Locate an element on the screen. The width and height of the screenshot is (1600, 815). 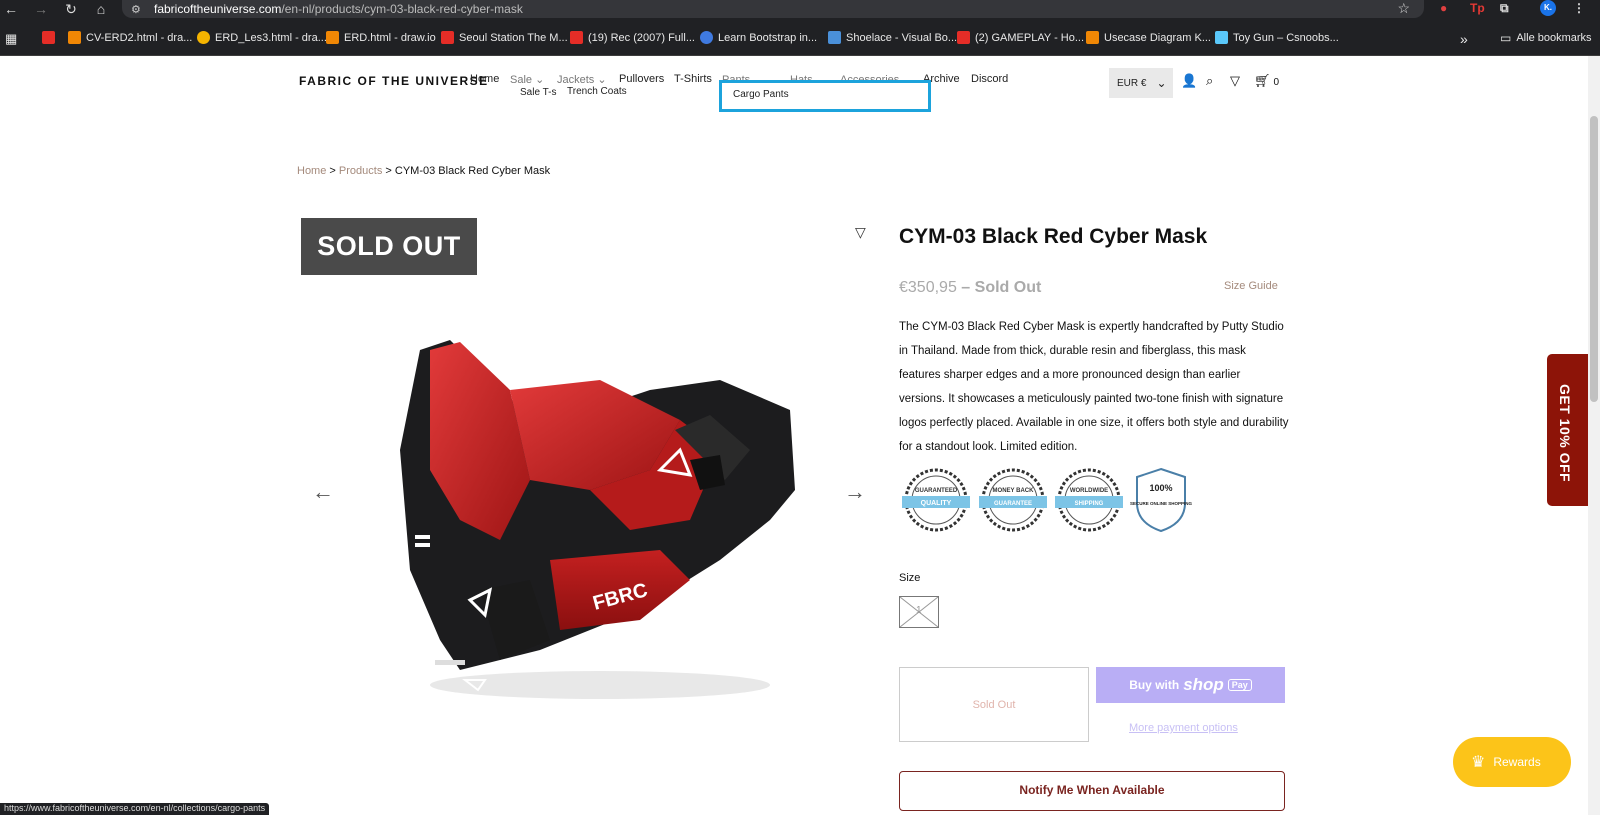
badge-top-text: 100% is located at coordinates (1160, 488).